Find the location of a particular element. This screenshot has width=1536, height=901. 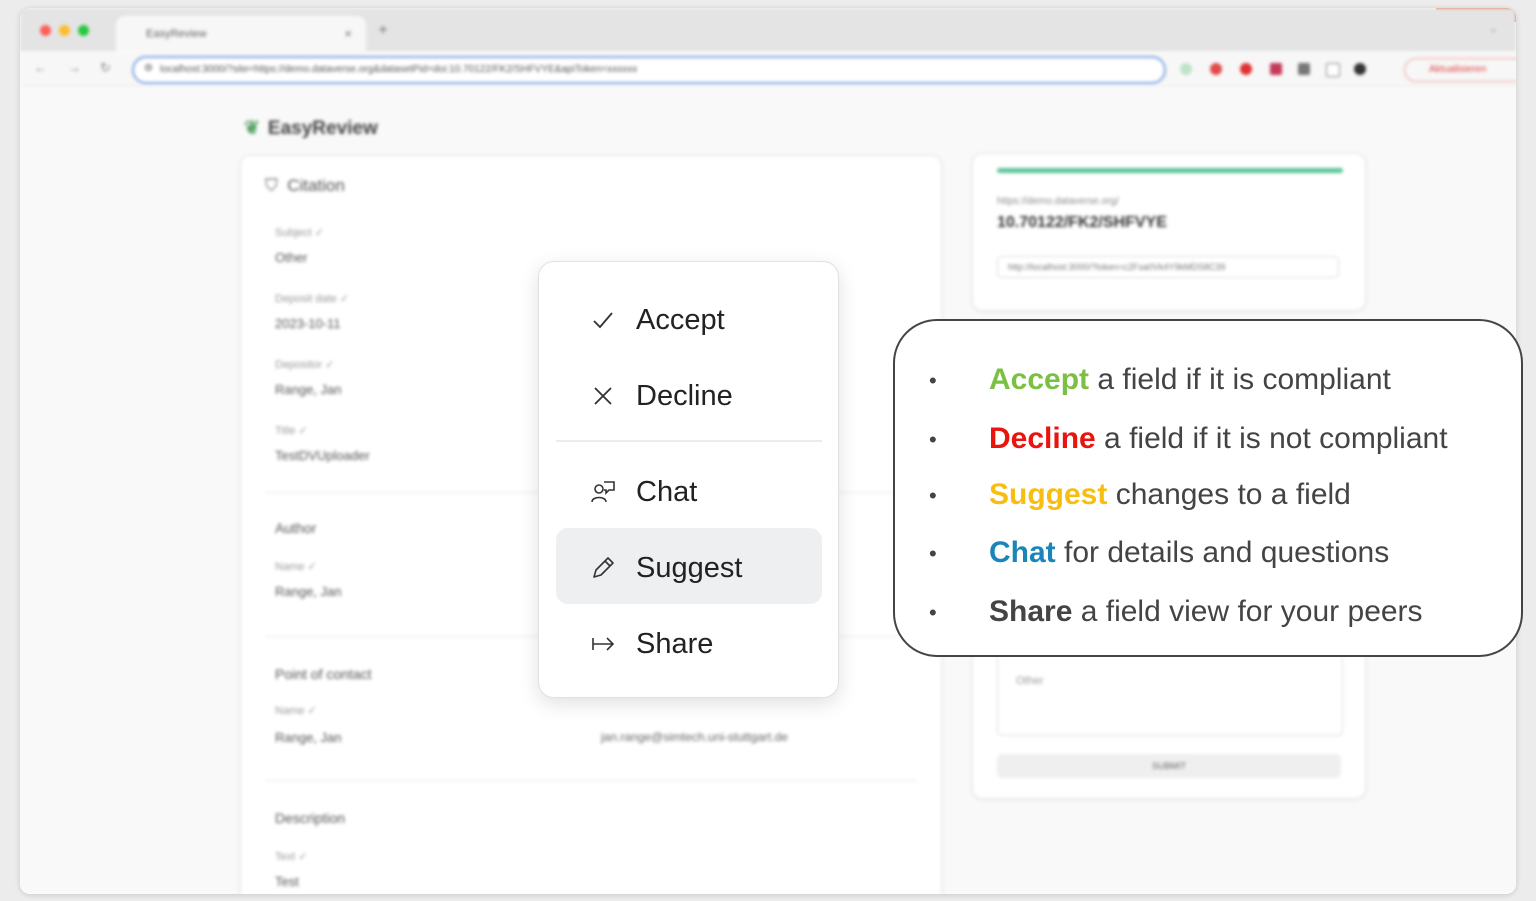

legend-text: a field view for your peers is located at coordinates (1247, 611).